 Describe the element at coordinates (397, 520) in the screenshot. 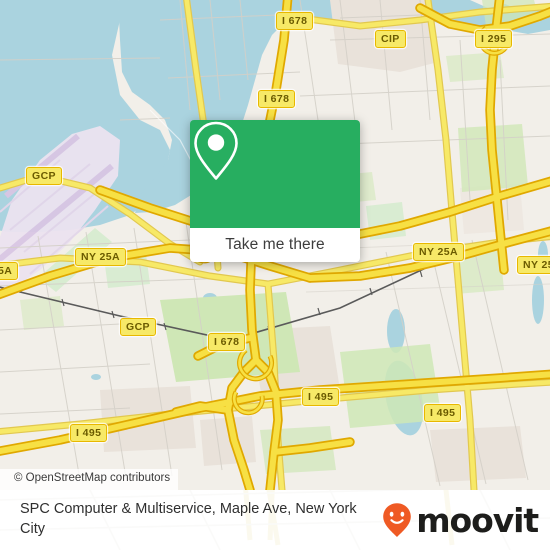

I see `moovit-pin-smiley-icon` at that location.